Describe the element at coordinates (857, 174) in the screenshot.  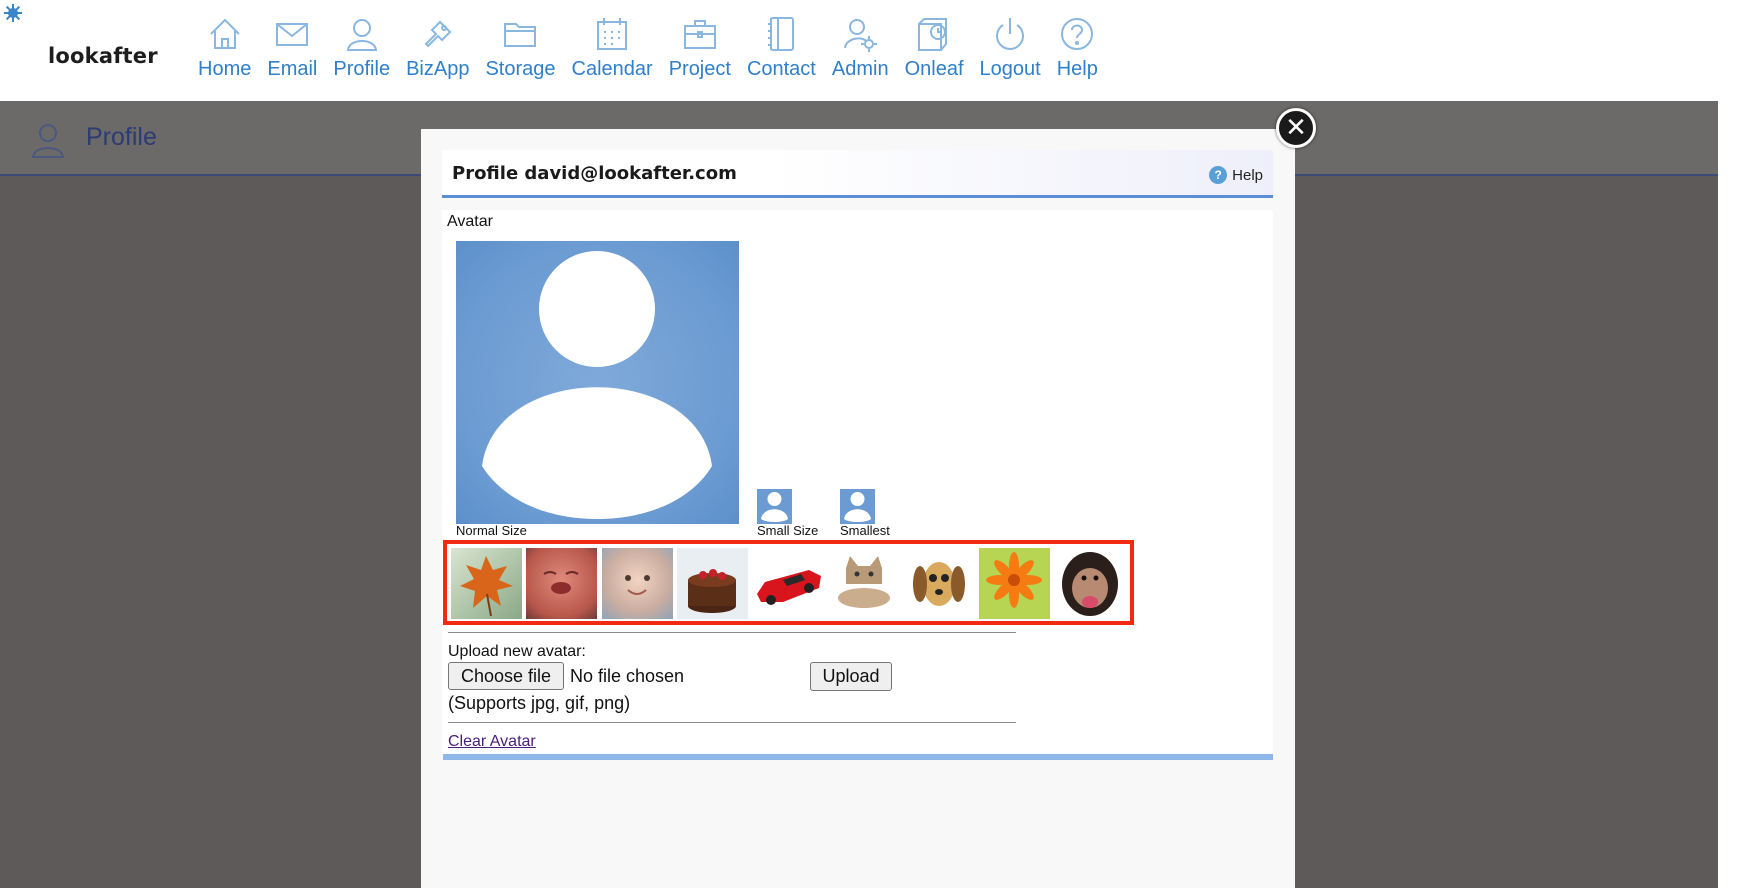
I see `modal-header: Profile david@lookafter.com ? Help` at that location.